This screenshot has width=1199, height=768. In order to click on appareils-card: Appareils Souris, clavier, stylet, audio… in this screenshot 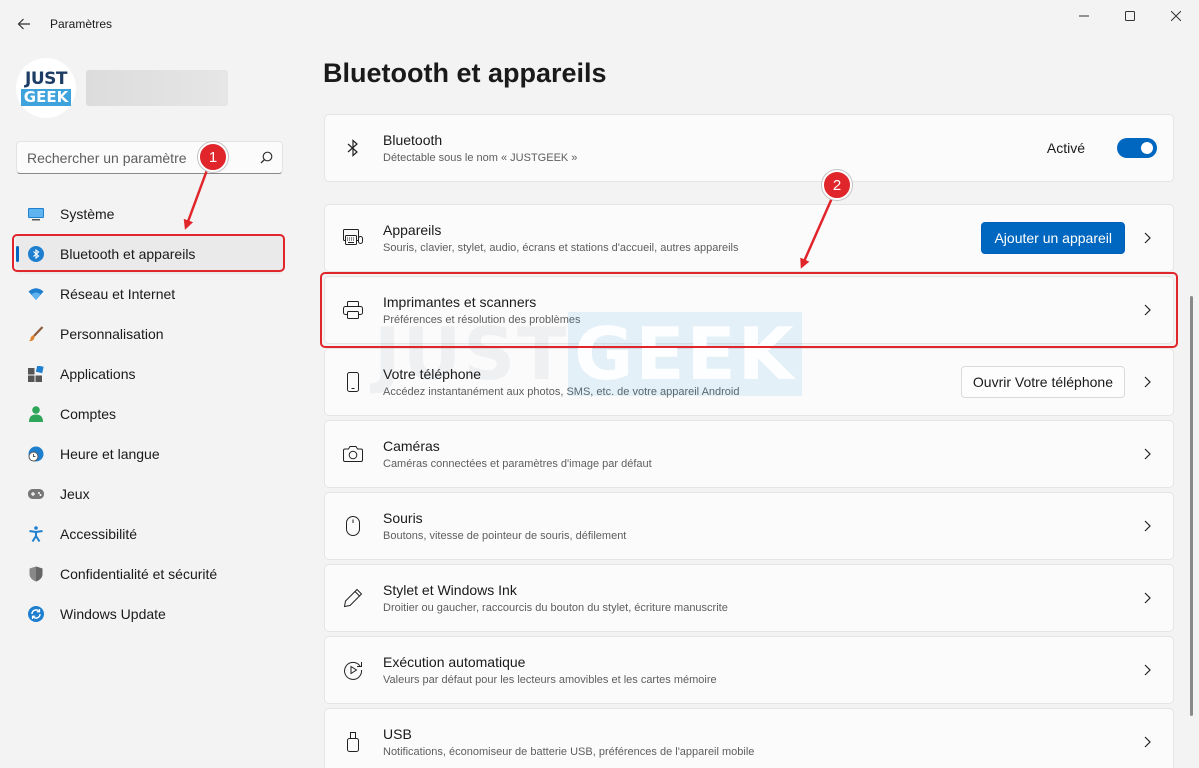, I will do `click(749, 238)`.